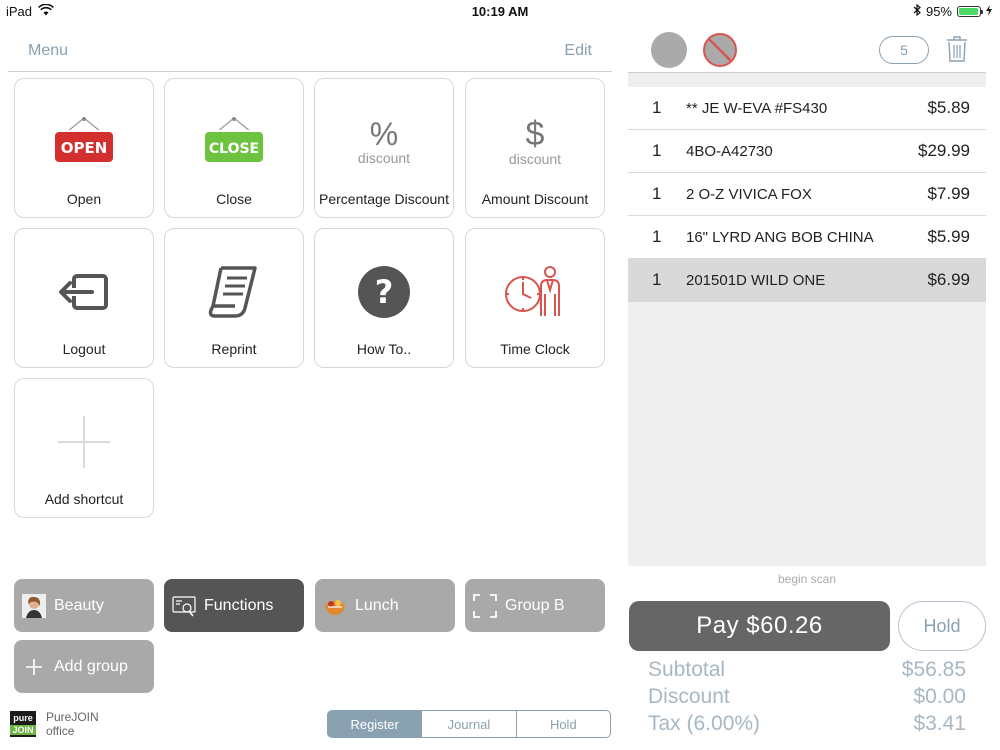  What do you see at coordinates (749, 194) in the screenshot?
I see `item-name: 2 O-Z VIVICA FOX` at bounding box center [749, 194].